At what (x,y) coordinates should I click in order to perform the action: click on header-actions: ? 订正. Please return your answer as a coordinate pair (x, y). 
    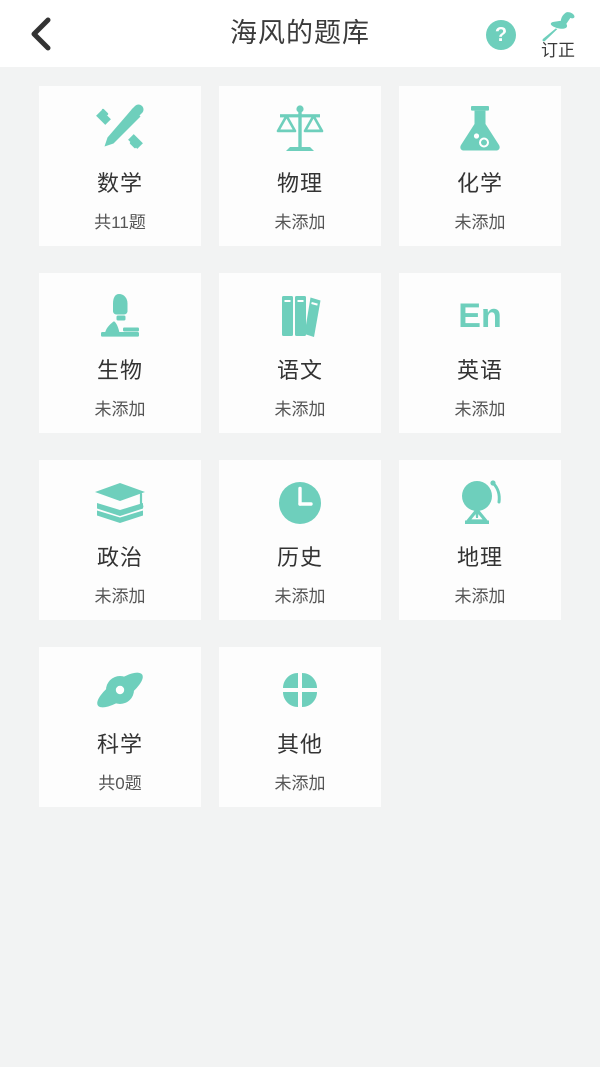
    Looking at the image, I should click on (536, 33).